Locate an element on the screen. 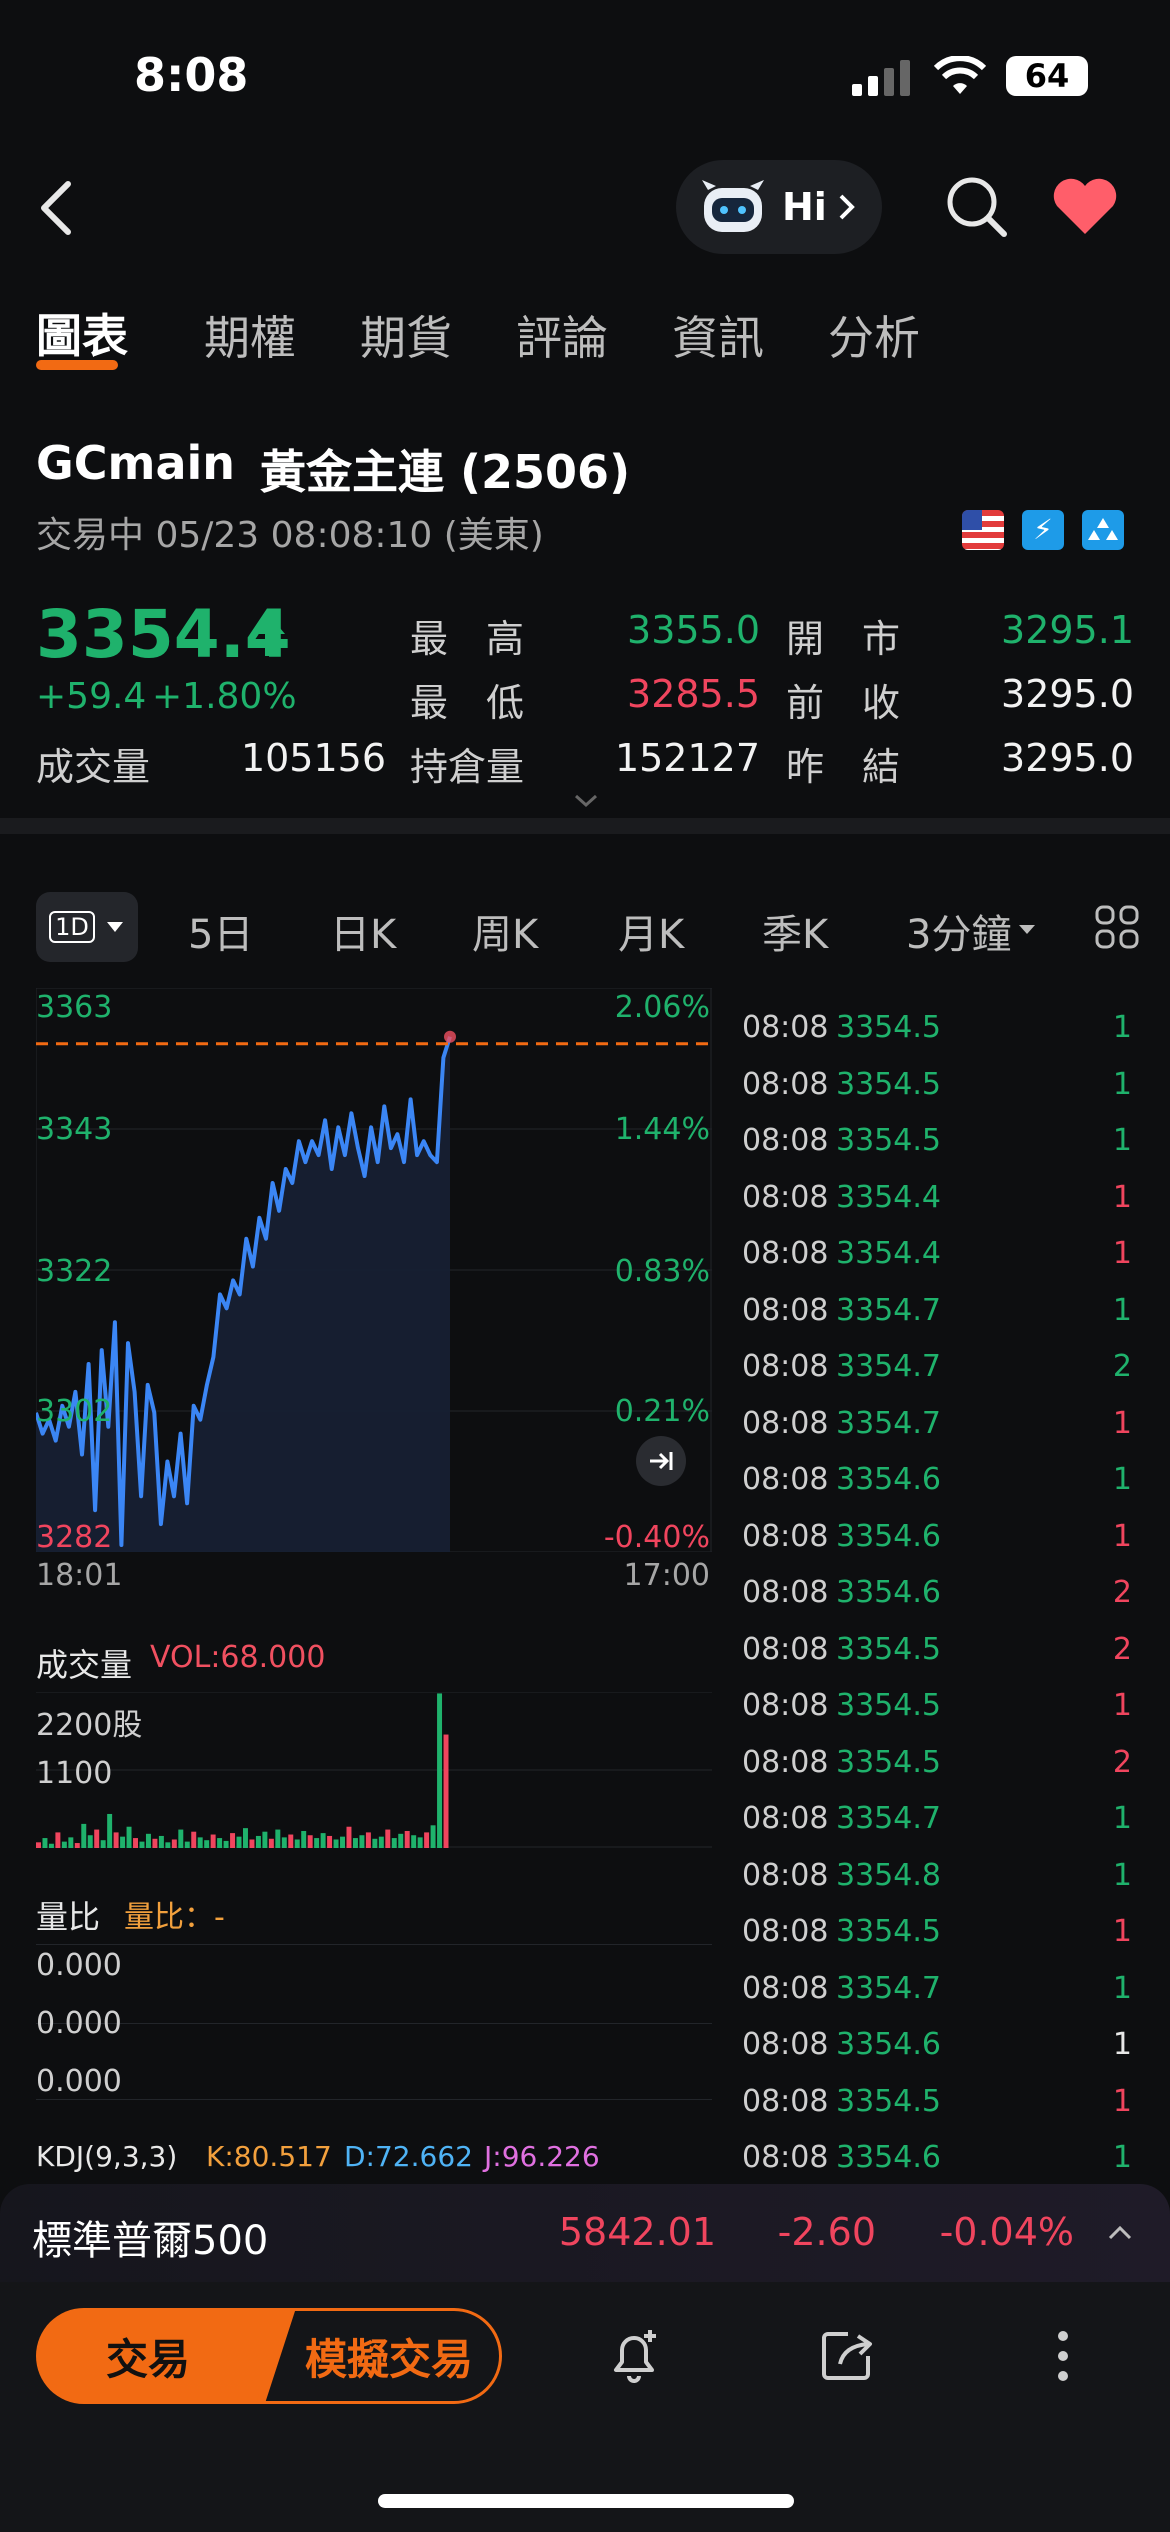 This screenshot has width=1170, height=2532. paper-trade-label: 模擬交易 is located at coordinates (388, 2359).